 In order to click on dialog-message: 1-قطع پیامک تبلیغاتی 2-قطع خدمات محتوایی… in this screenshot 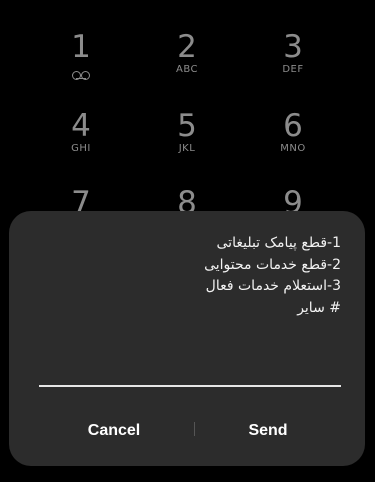, I will do `click(191, 276)`.